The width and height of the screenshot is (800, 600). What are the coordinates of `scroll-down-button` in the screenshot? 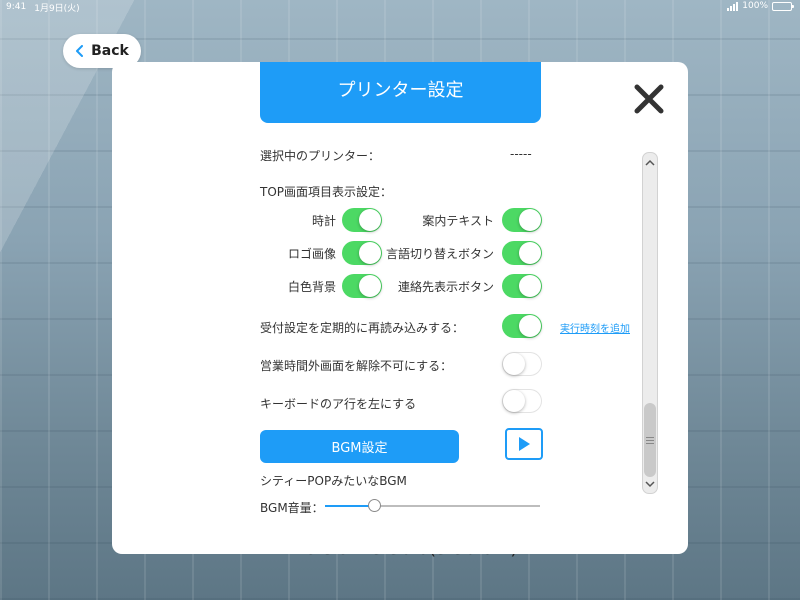 It's located at (650, 484).